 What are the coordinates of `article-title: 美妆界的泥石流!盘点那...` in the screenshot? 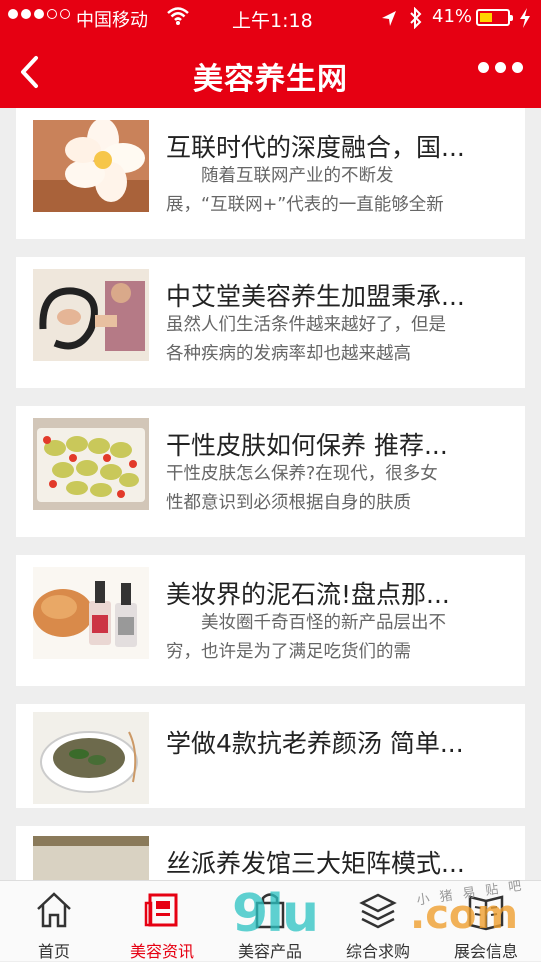 It's located at (308, 594).